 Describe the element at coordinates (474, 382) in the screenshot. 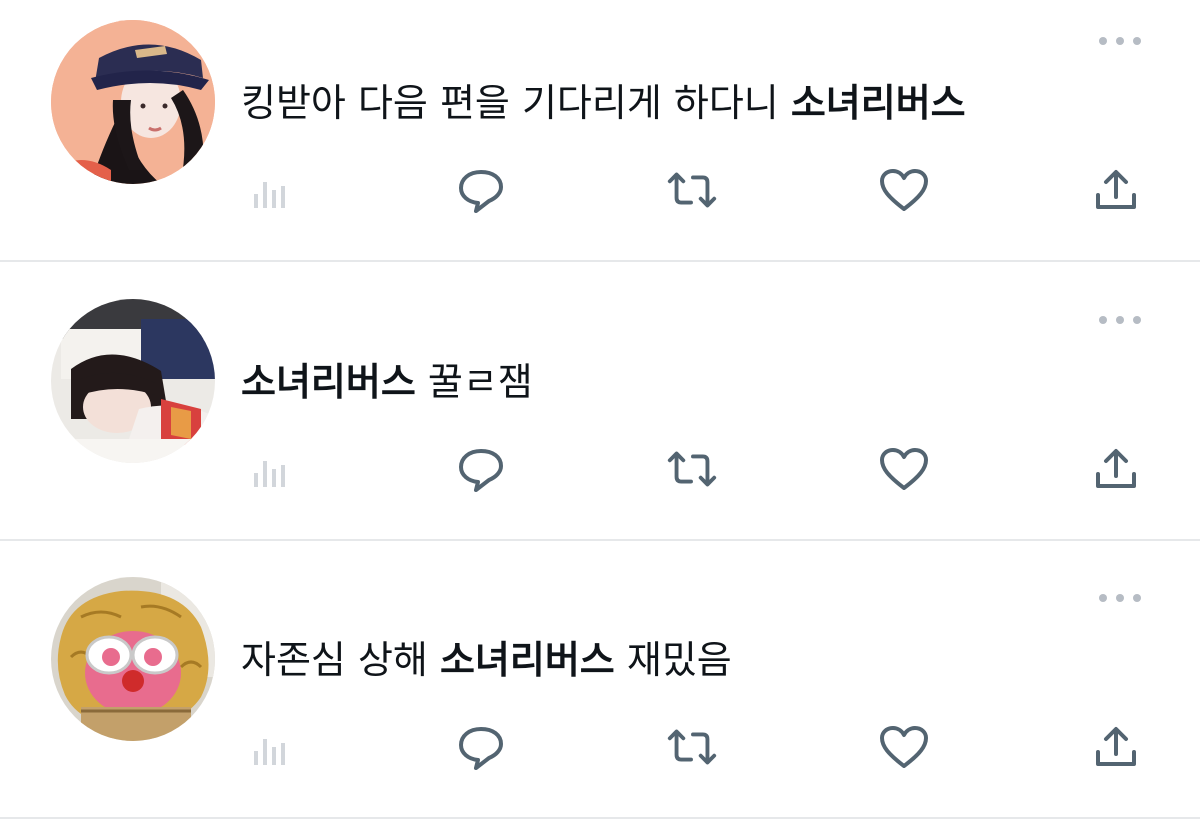

I see `tweet-text-suffix: 꿀ㄹ잼` at that location.